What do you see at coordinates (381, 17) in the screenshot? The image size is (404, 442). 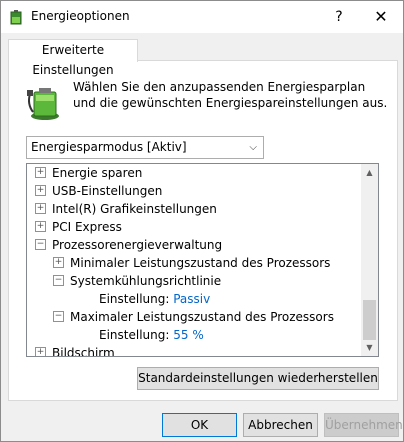 I see `close-button: ✕` at bounding box center [381, 17].